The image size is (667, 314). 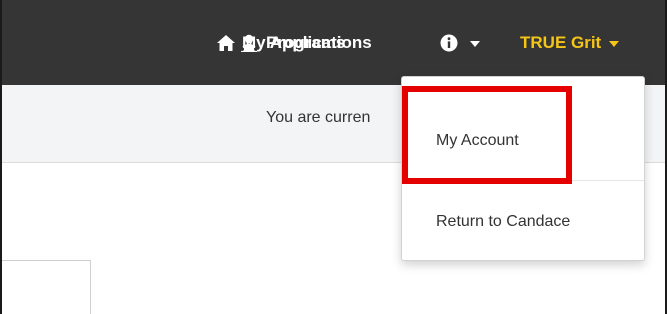 I want to click on info-dropdown-toggle, so click(x=460, y=43).